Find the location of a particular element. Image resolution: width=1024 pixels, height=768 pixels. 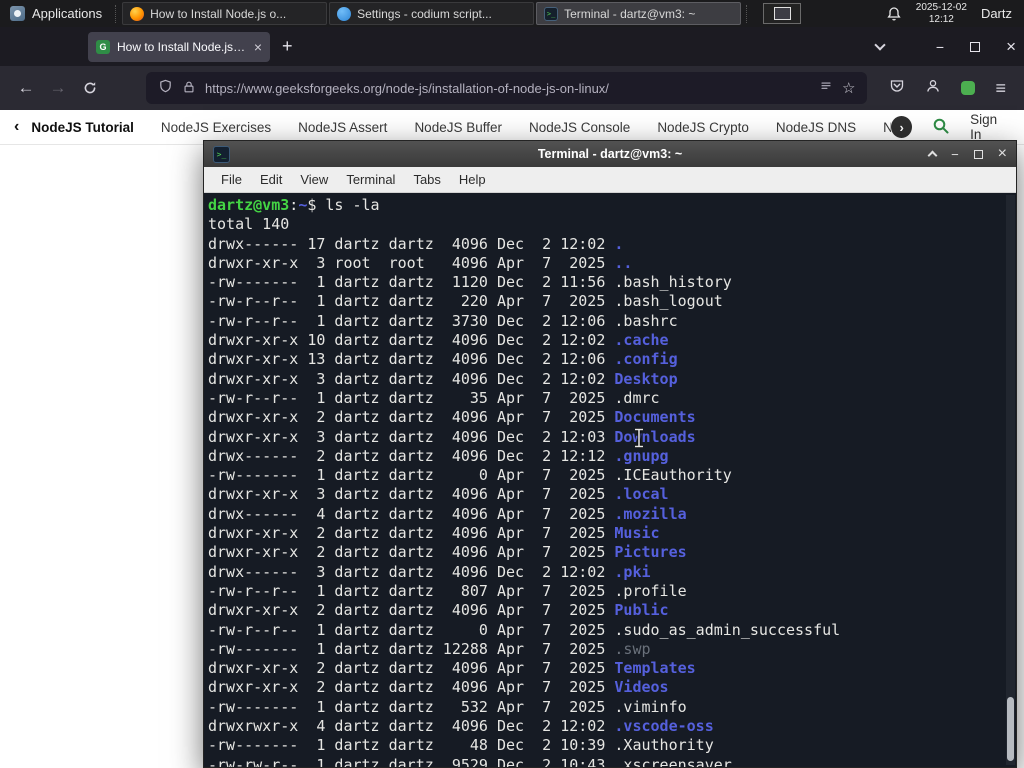

mouse-cursor-ibeam is located at coordinates (639, 440).